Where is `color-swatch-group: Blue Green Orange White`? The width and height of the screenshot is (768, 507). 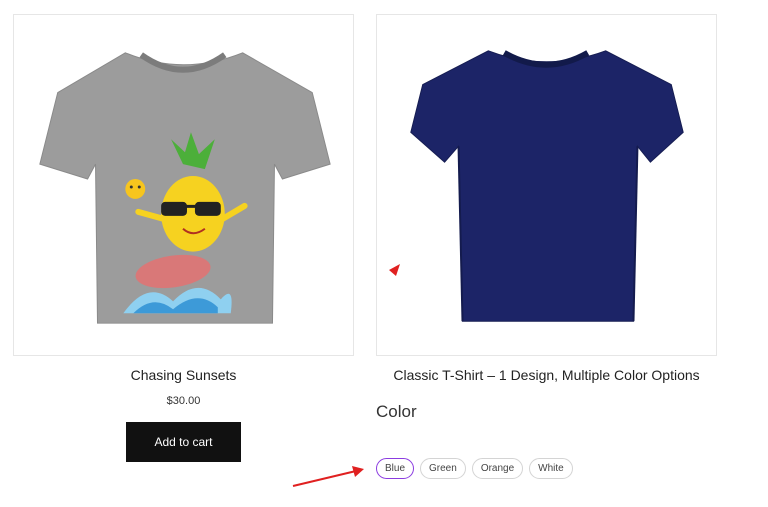 color-swatch-group: Blue Green Orange White is located at coordinates (474, 468).